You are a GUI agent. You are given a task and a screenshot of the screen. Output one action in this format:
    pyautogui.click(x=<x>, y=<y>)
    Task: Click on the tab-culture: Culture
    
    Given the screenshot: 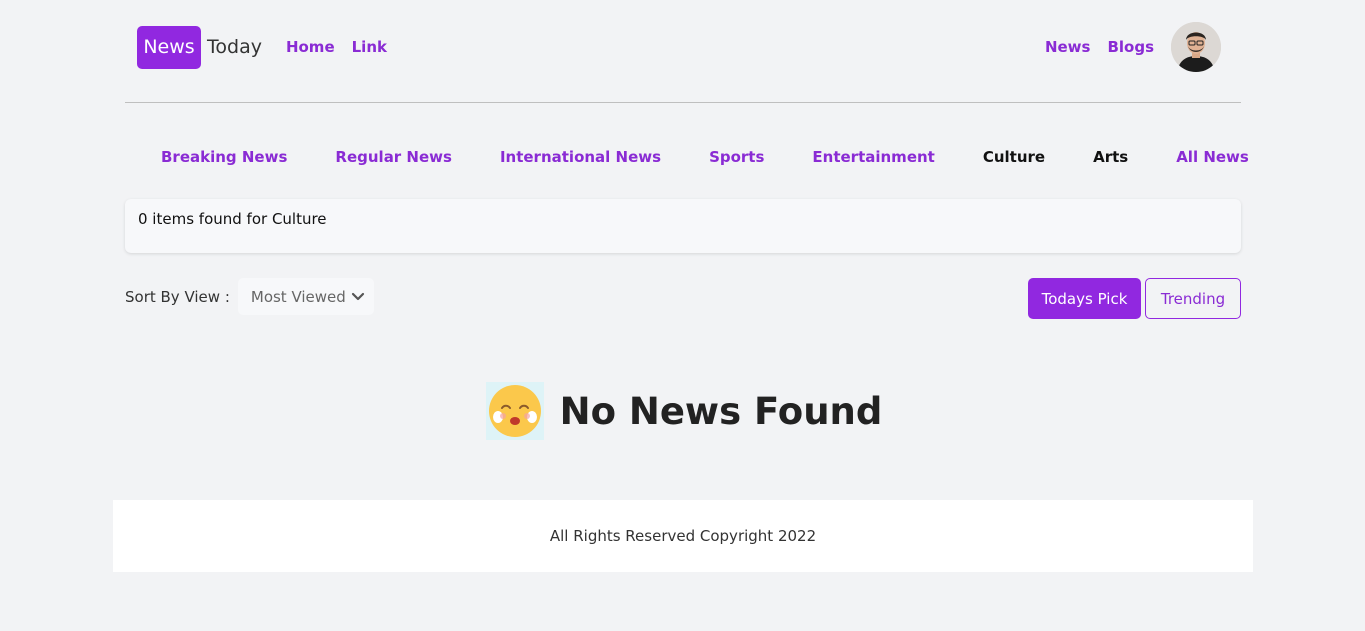 What is the action you would take?
    pyautogui.click(x=1014, y=157)
    